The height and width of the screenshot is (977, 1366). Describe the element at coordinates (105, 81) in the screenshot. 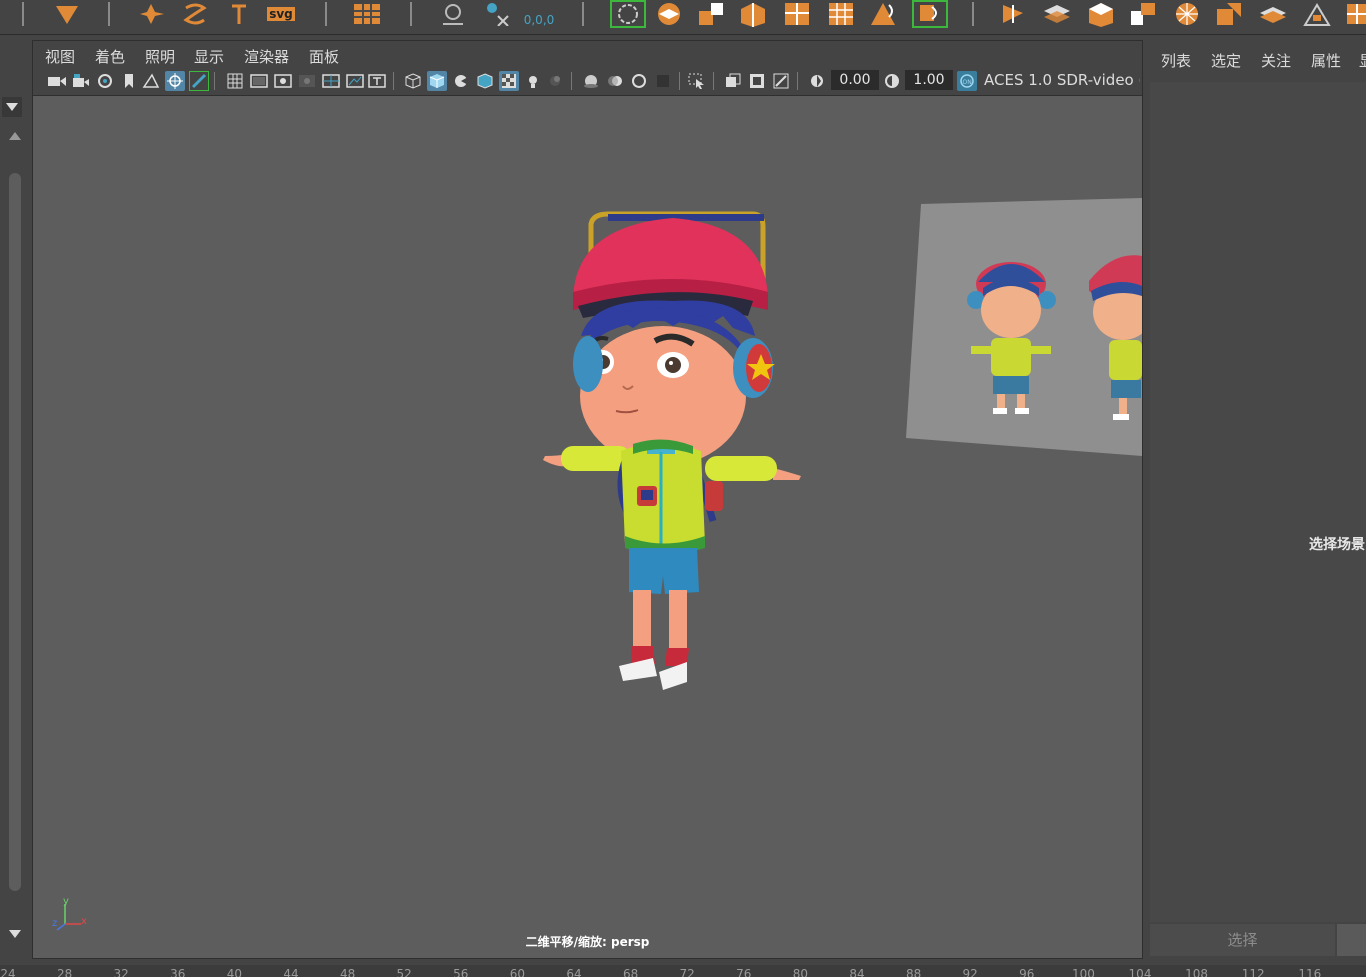

I see `bookmark-camera-icon` at that location.